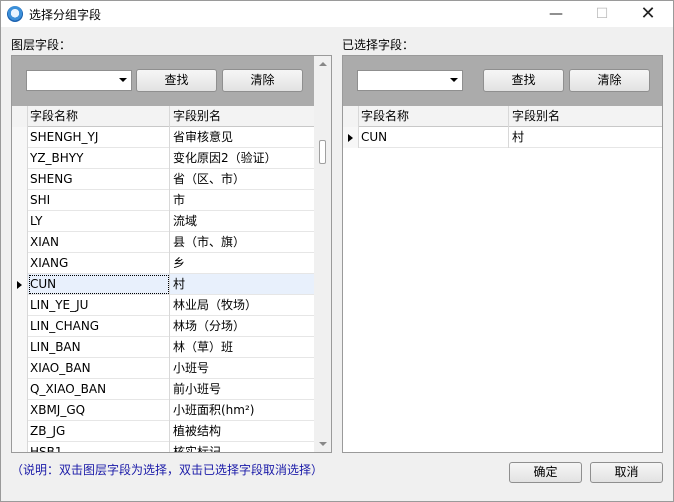  What do you see at coordinates (99, 221) in the screenshot?
I see `cell-field-name: LY` at bounding box center [99, 221].